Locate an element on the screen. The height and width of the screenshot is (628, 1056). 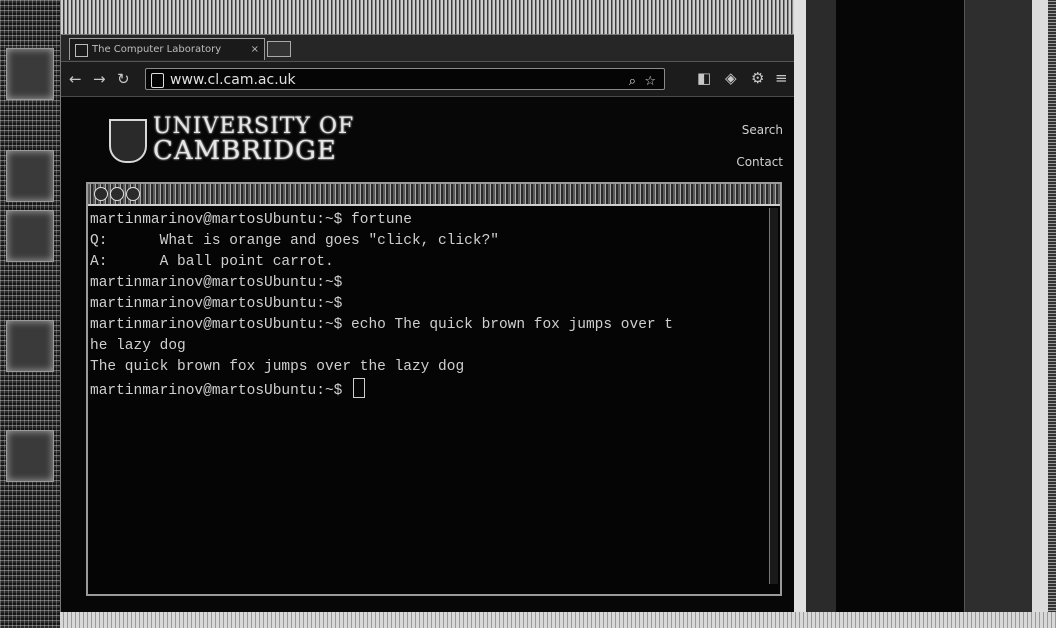
terminal-prompt: martinmarinov@martosUbuntu:~$ is located at coordinates (221, 391).